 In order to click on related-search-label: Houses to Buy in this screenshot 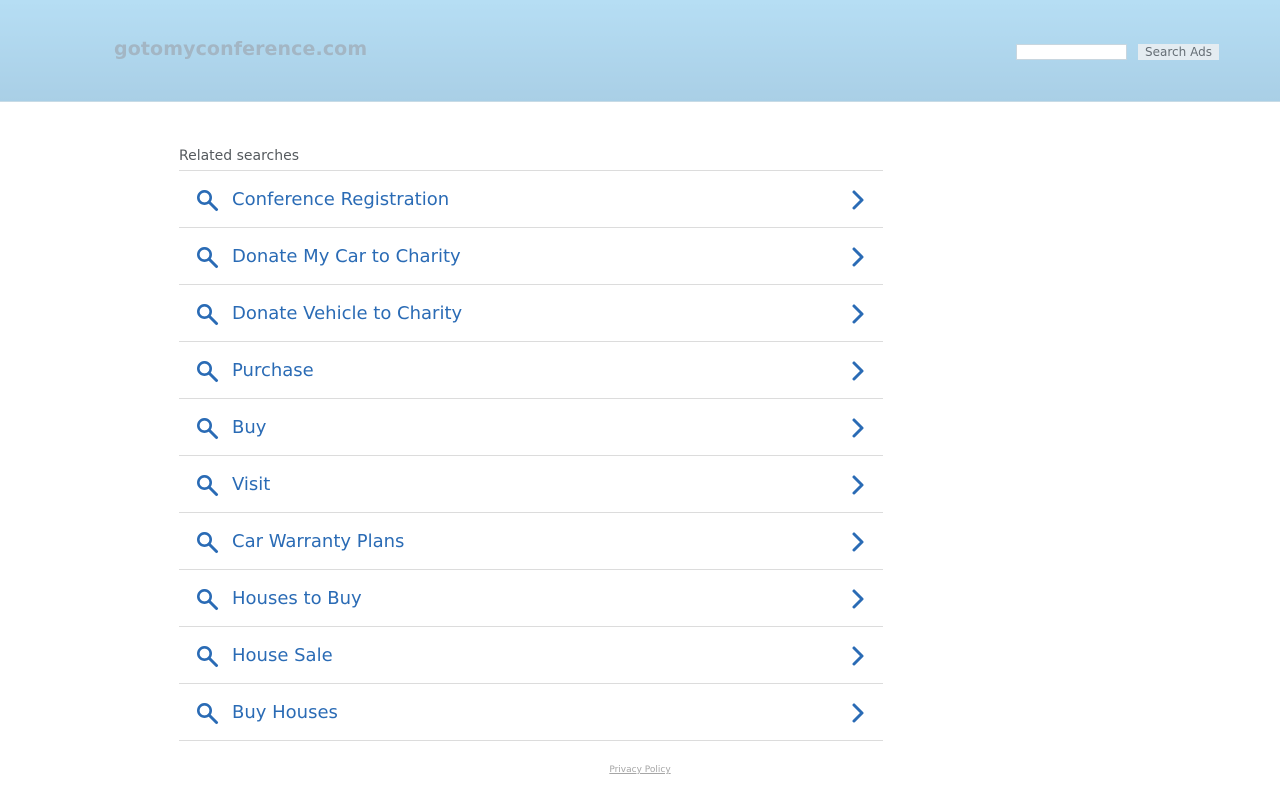, I will do `click(297, 598)`.